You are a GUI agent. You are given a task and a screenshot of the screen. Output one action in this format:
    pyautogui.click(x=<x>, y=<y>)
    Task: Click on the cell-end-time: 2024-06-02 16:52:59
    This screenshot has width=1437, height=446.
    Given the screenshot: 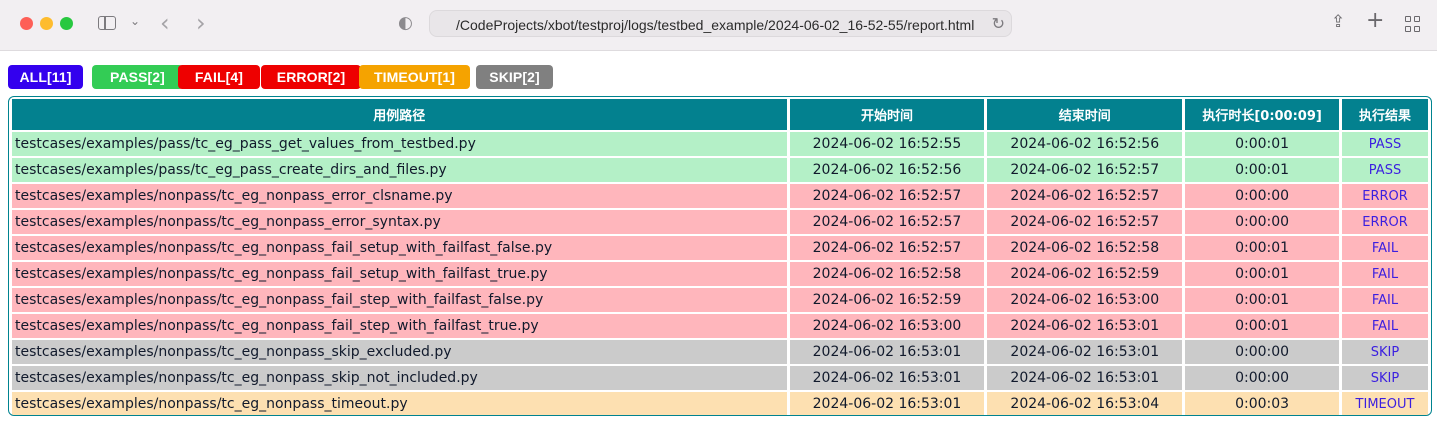 What is the action you would take?
    pyautogui.click(x=1085, y=274)
    